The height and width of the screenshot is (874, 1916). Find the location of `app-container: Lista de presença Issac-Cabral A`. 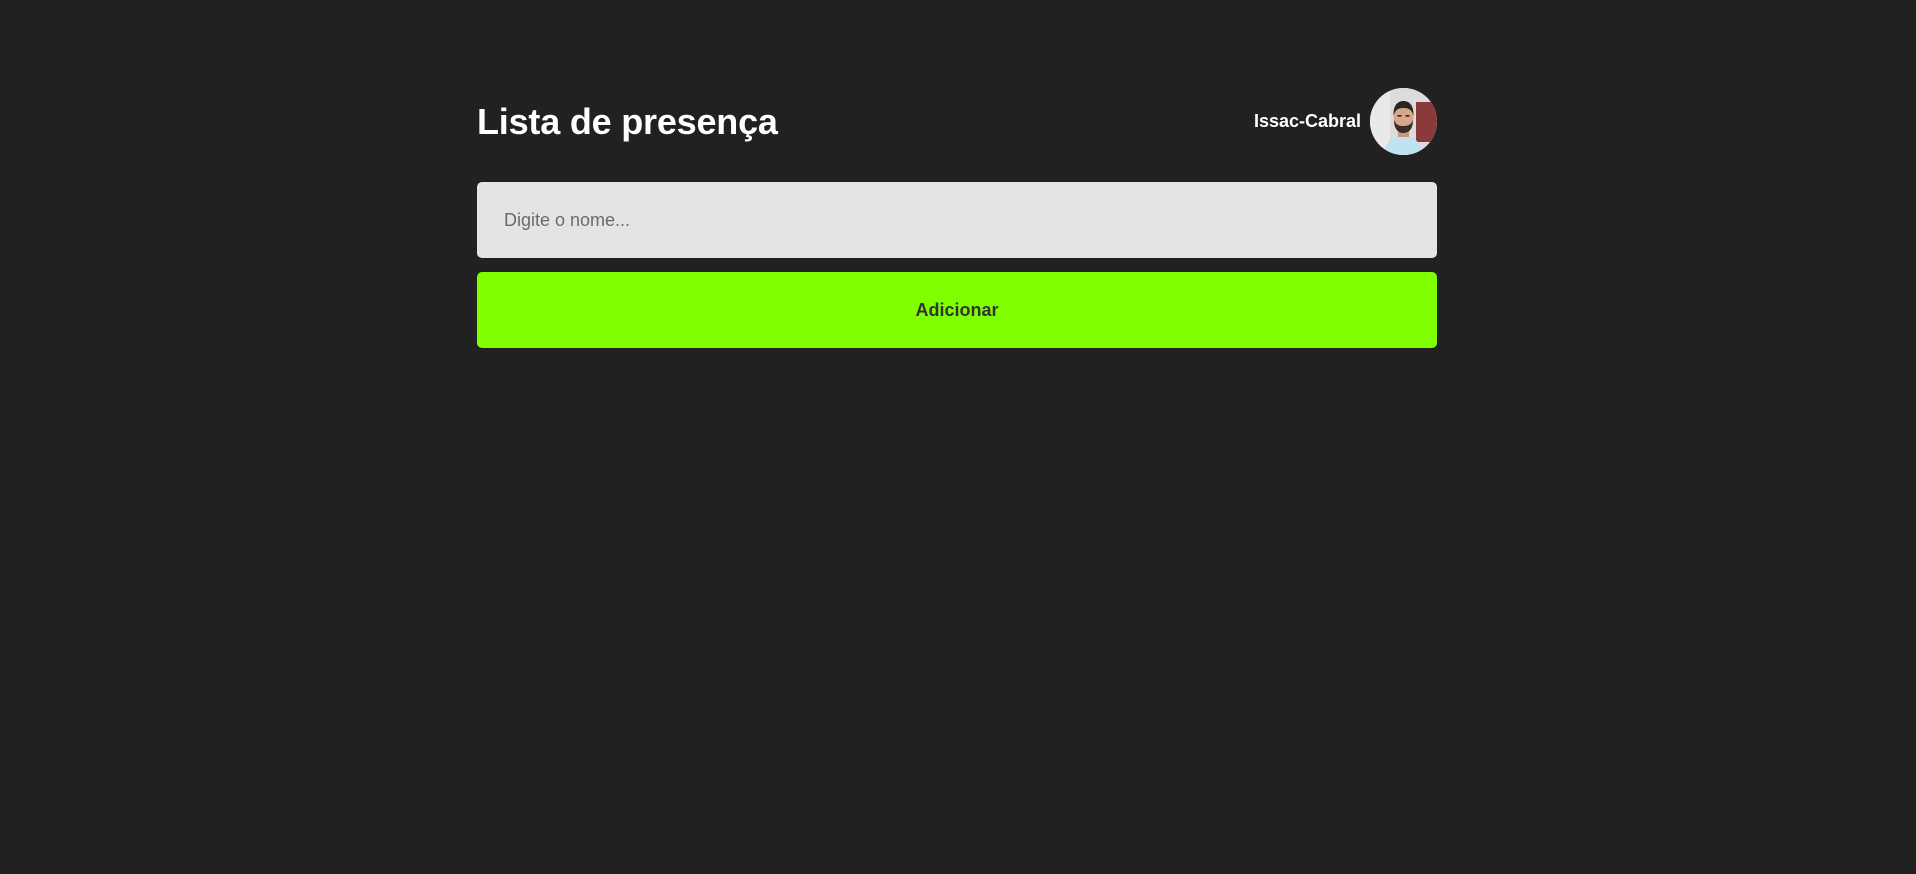

app-container: Lista de presença Issac-Cabral A is located at coordinates (957, 218).